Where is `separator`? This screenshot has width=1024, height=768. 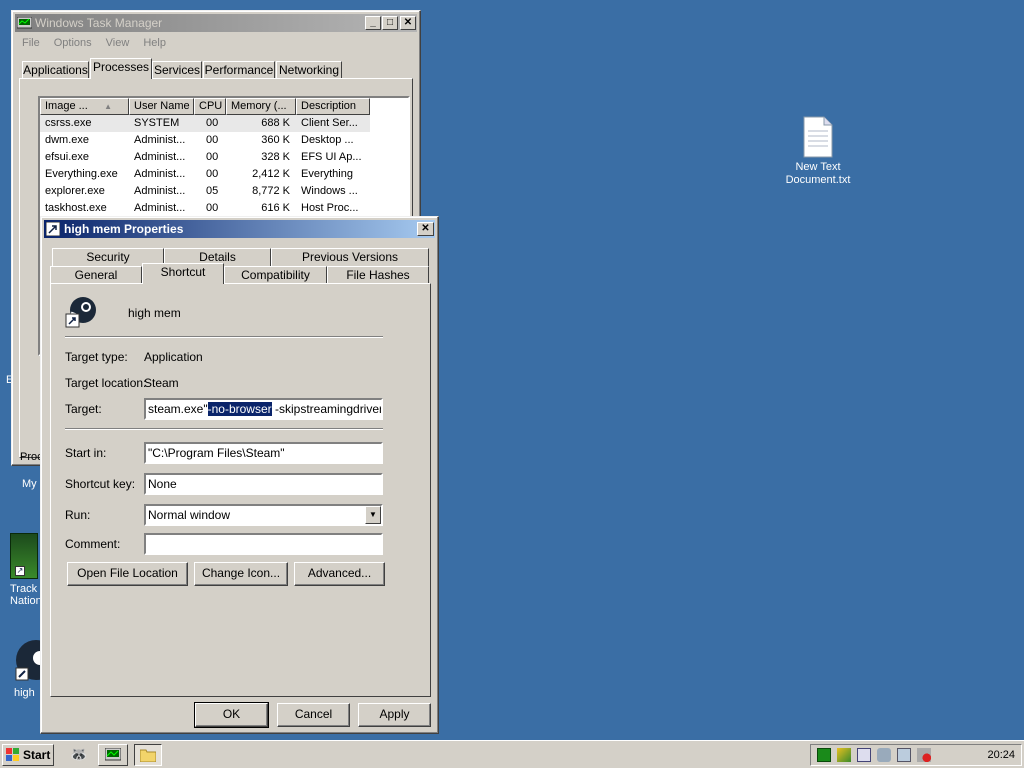
separator is located at coordinates (224, 429).